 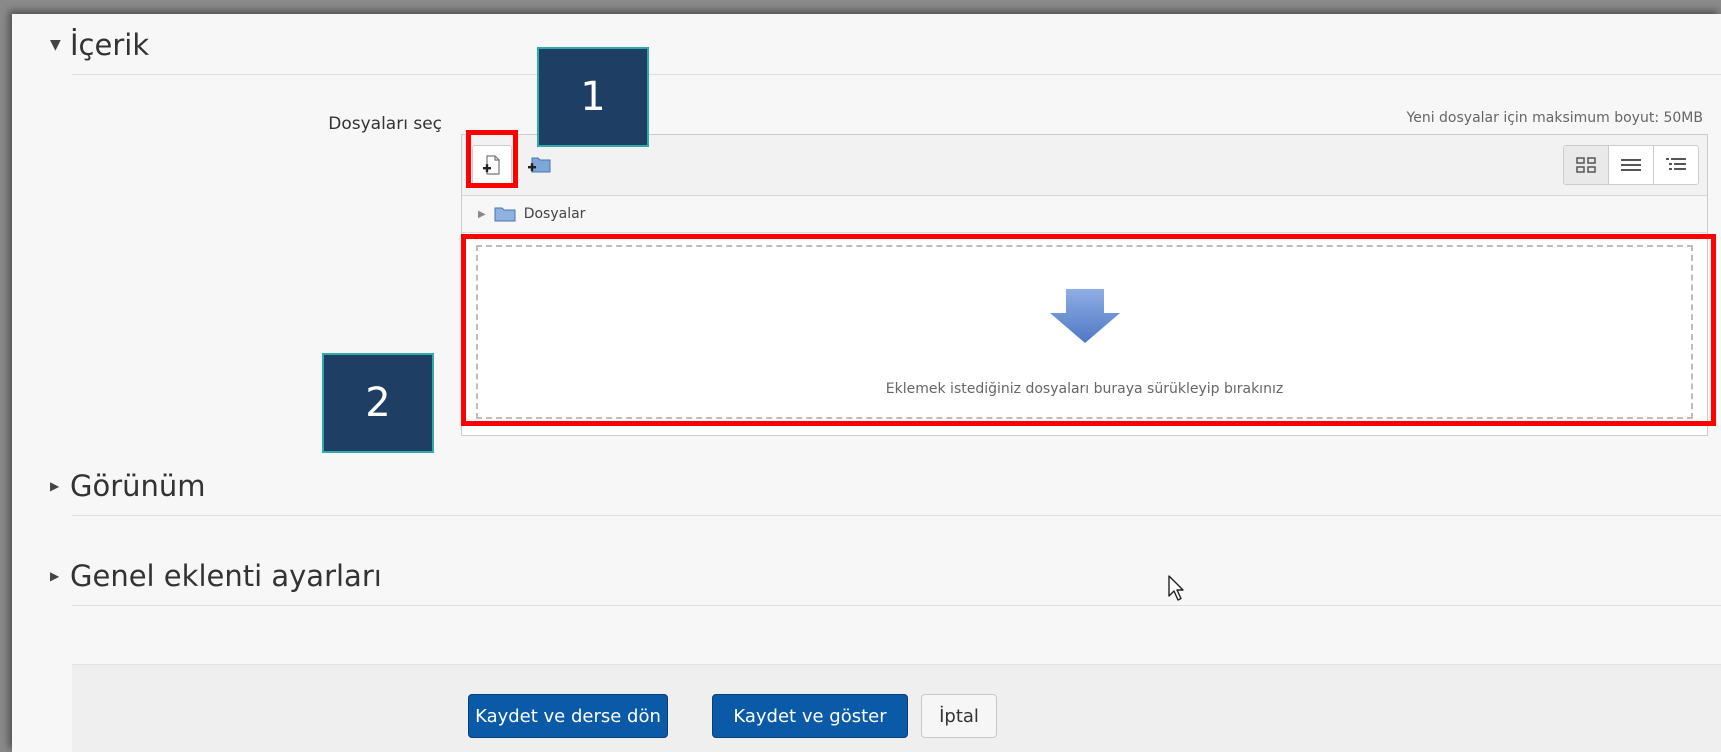 I want to click on view-switcher, so click(x=1631, y=165).